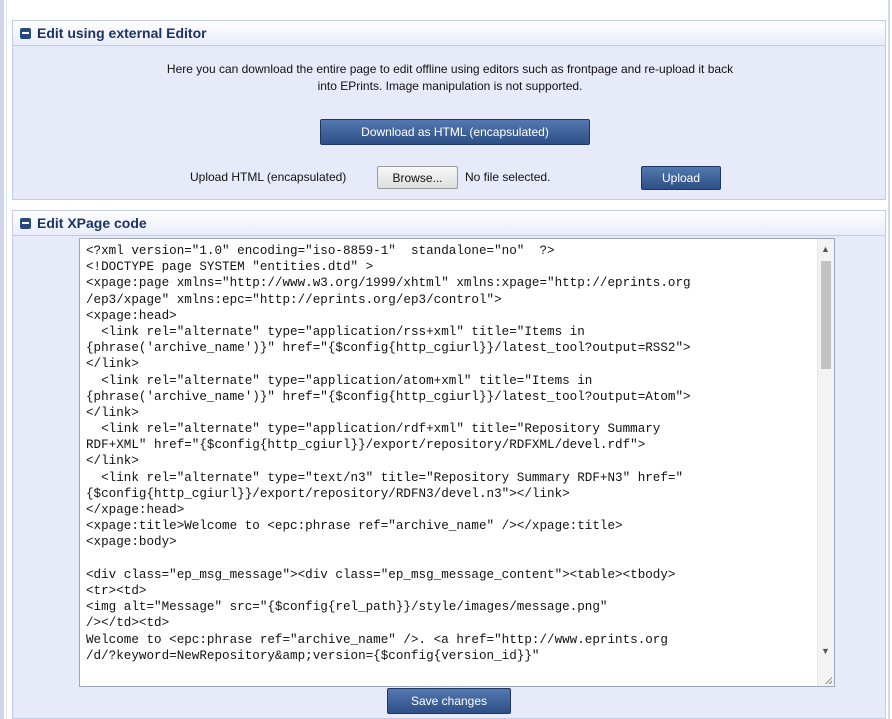  Describe the element at coordinates (455, 132) in the screenshot. I see `download-html-button: Download as HTML (encapsulated)` at that location.